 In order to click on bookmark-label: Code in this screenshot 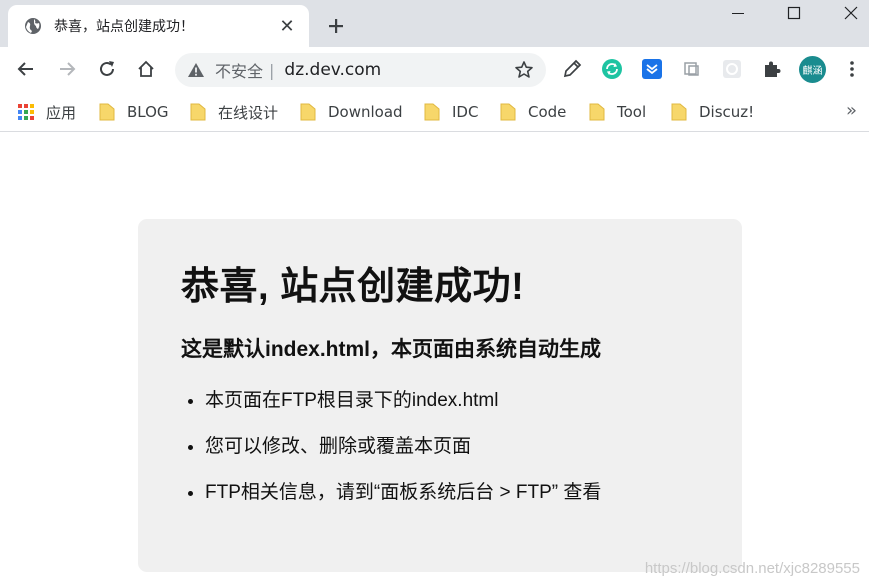, I will do `click(547, 112)`.